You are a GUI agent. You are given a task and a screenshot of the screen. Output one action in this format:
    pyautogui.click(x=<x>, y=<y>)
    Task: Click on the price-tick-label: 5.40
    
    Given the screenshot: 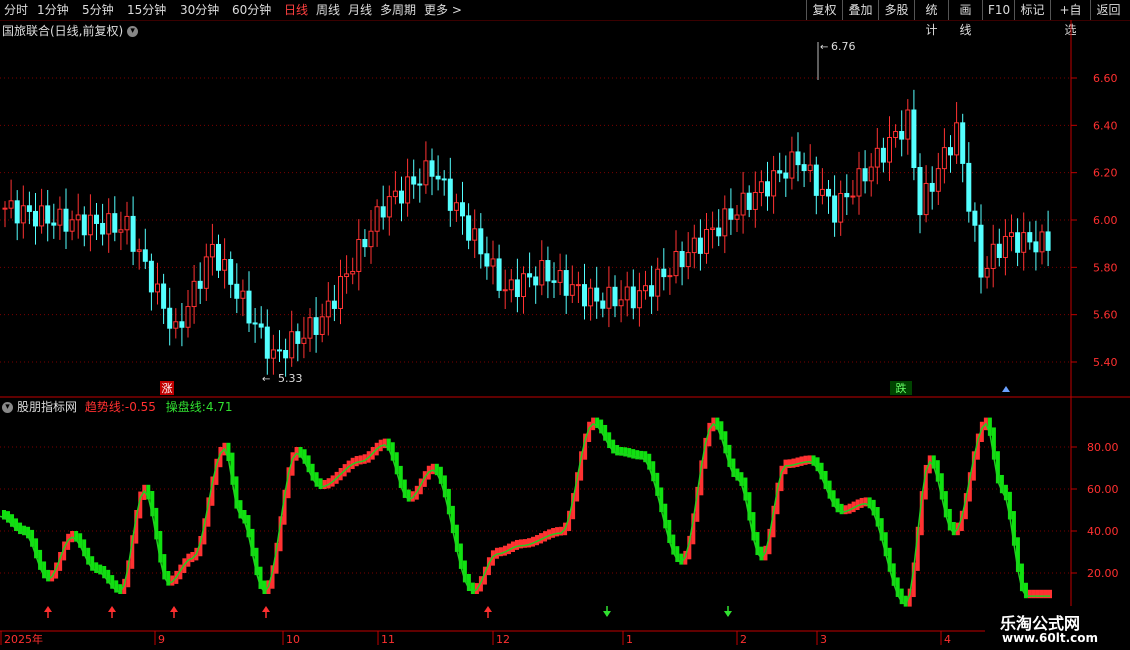 What is the action you would take?
    pyautogui.click(x=1105, y=362)
    